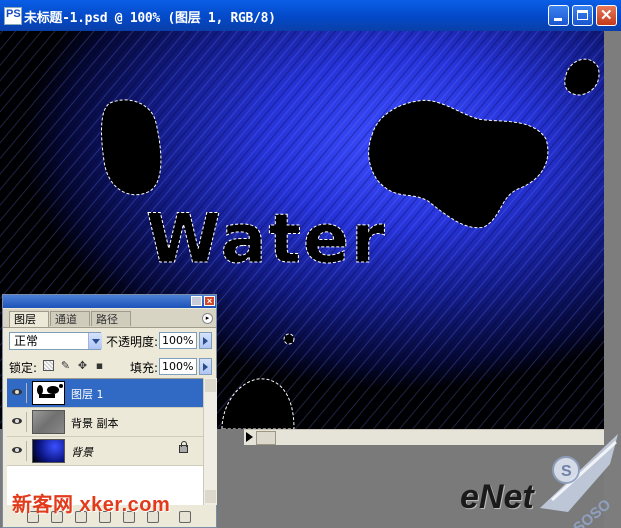 The width and height of the screenshot is (621, 528). Describe the element at coordinates (209, 301) in the screenshot. I see `panel-close-button: ×` at that location.